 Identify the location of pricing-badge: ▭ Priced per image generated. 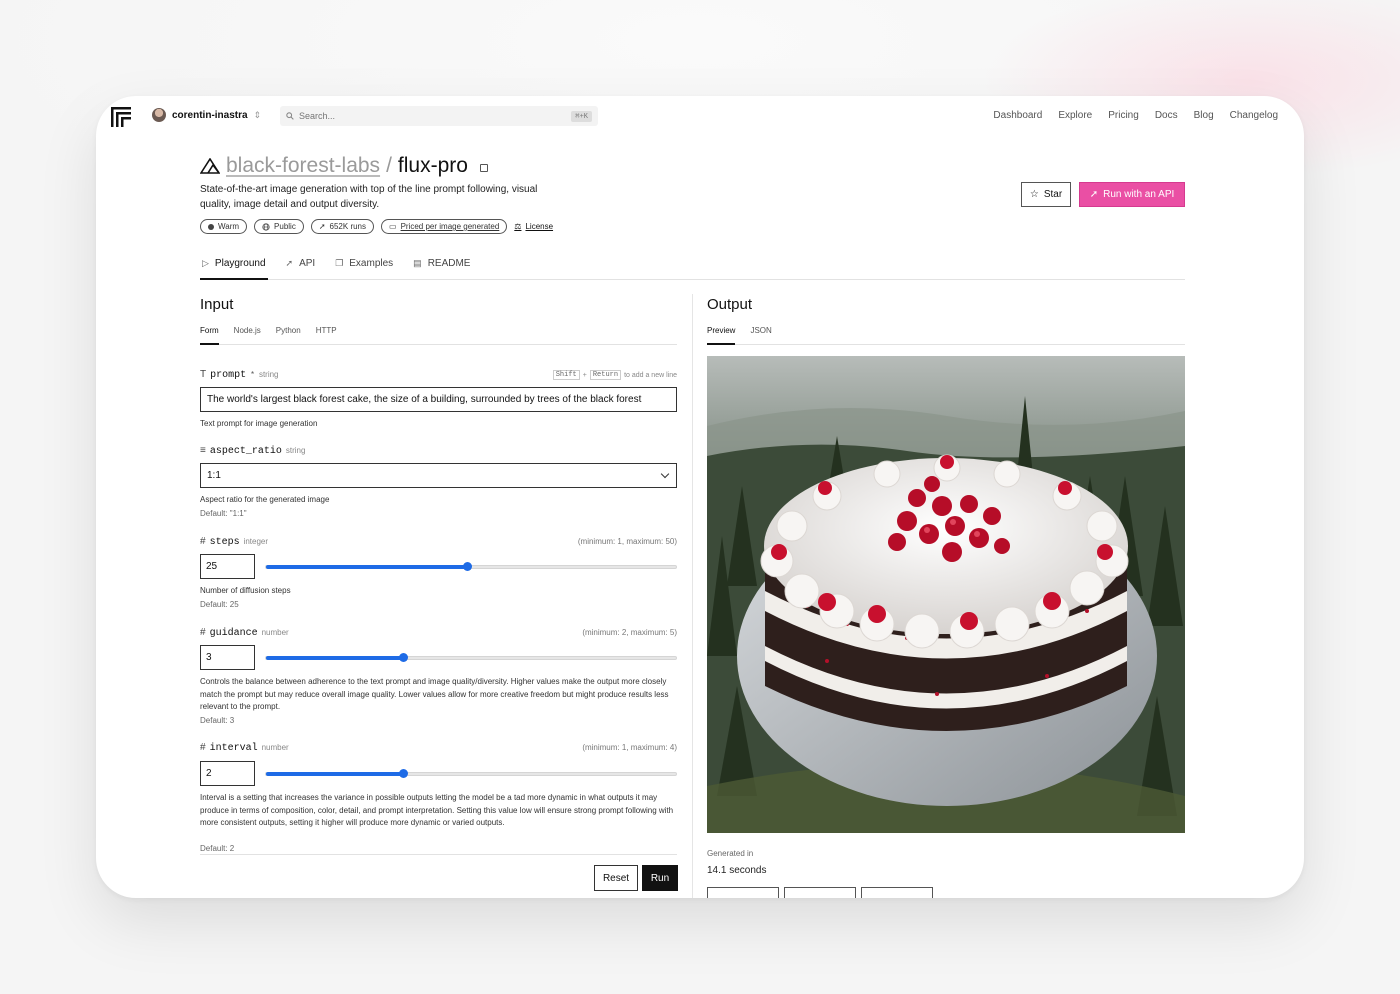
(444, 226).